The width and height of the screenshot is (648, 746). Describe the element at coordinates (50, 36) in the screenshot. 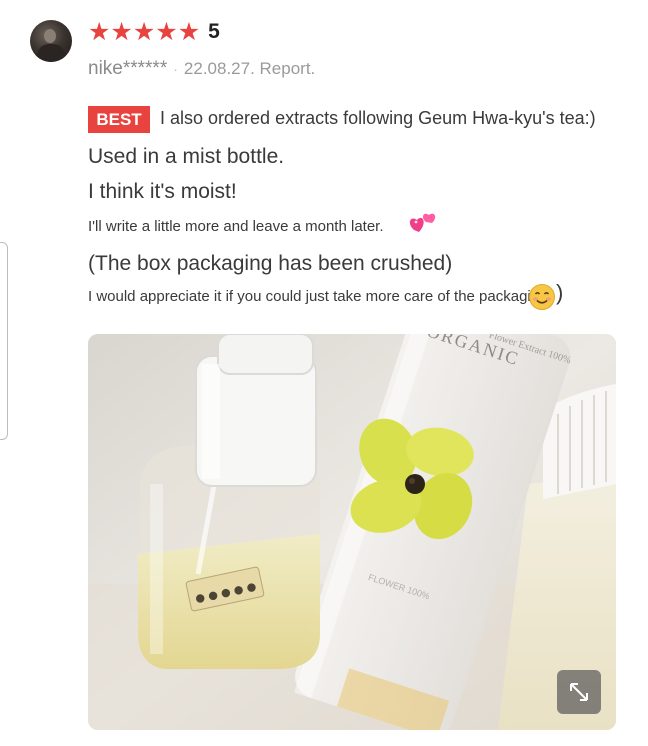

I see `avatar-face` at that location.